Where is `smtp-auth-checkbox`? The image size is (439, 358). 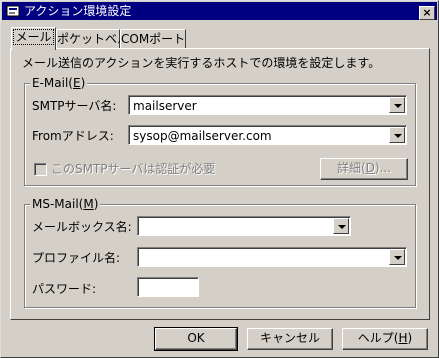 smtp-auth-checkbox is located at coordinates (40, 169).